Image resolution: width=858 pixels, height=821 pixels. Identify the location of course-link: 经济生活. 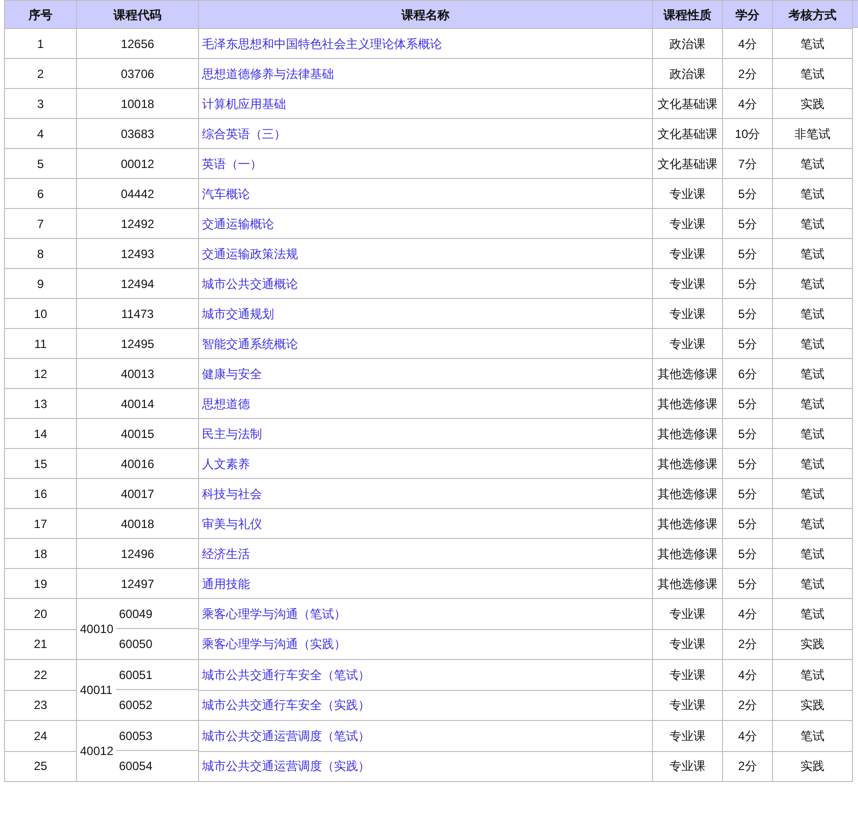
(226, 553).